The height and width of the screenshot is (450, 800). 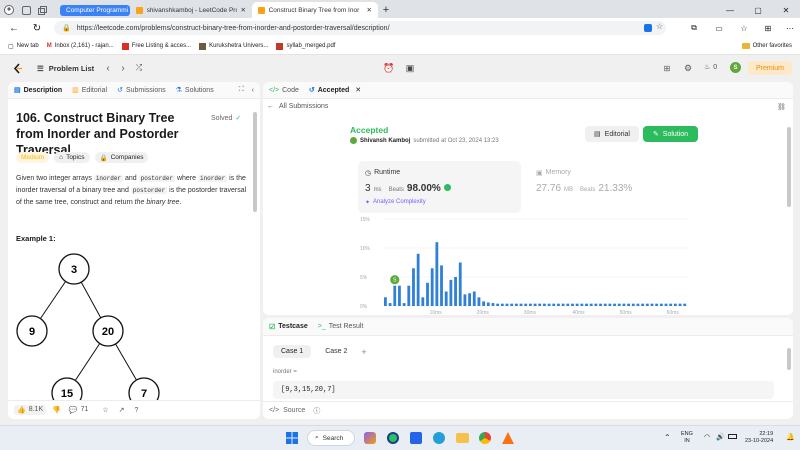 What do you see at coordinates (191, 10) in the screenshot?
I see `browser-tab: shivanshkamboj - LeetCode Profi ✕` at bounding box center [191, 10].